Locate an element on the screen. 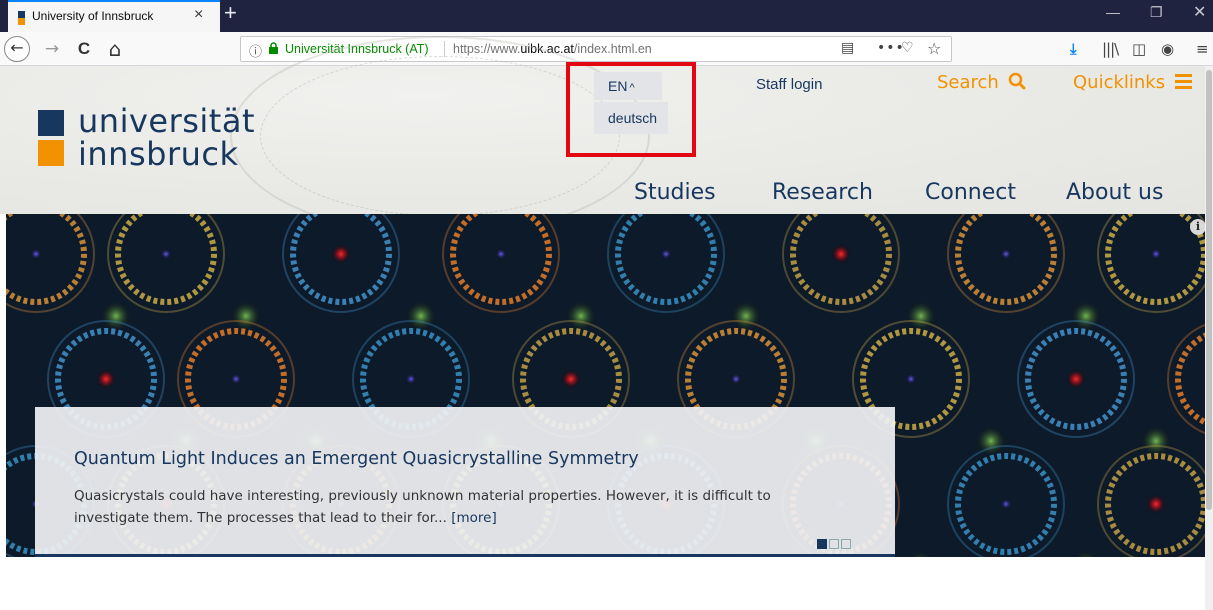  download-icon: ⤓ is located at coordinates (1073, 49).